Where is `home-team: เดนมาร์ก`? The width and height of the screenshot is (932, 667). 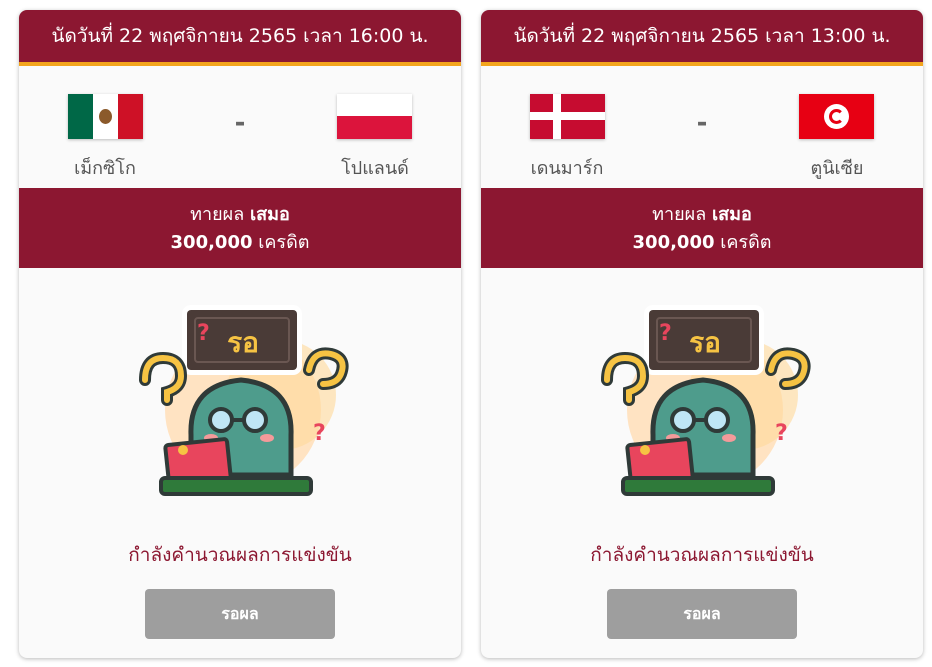 home-team: เดนมาร์ก is located at coordinates (567, 138).